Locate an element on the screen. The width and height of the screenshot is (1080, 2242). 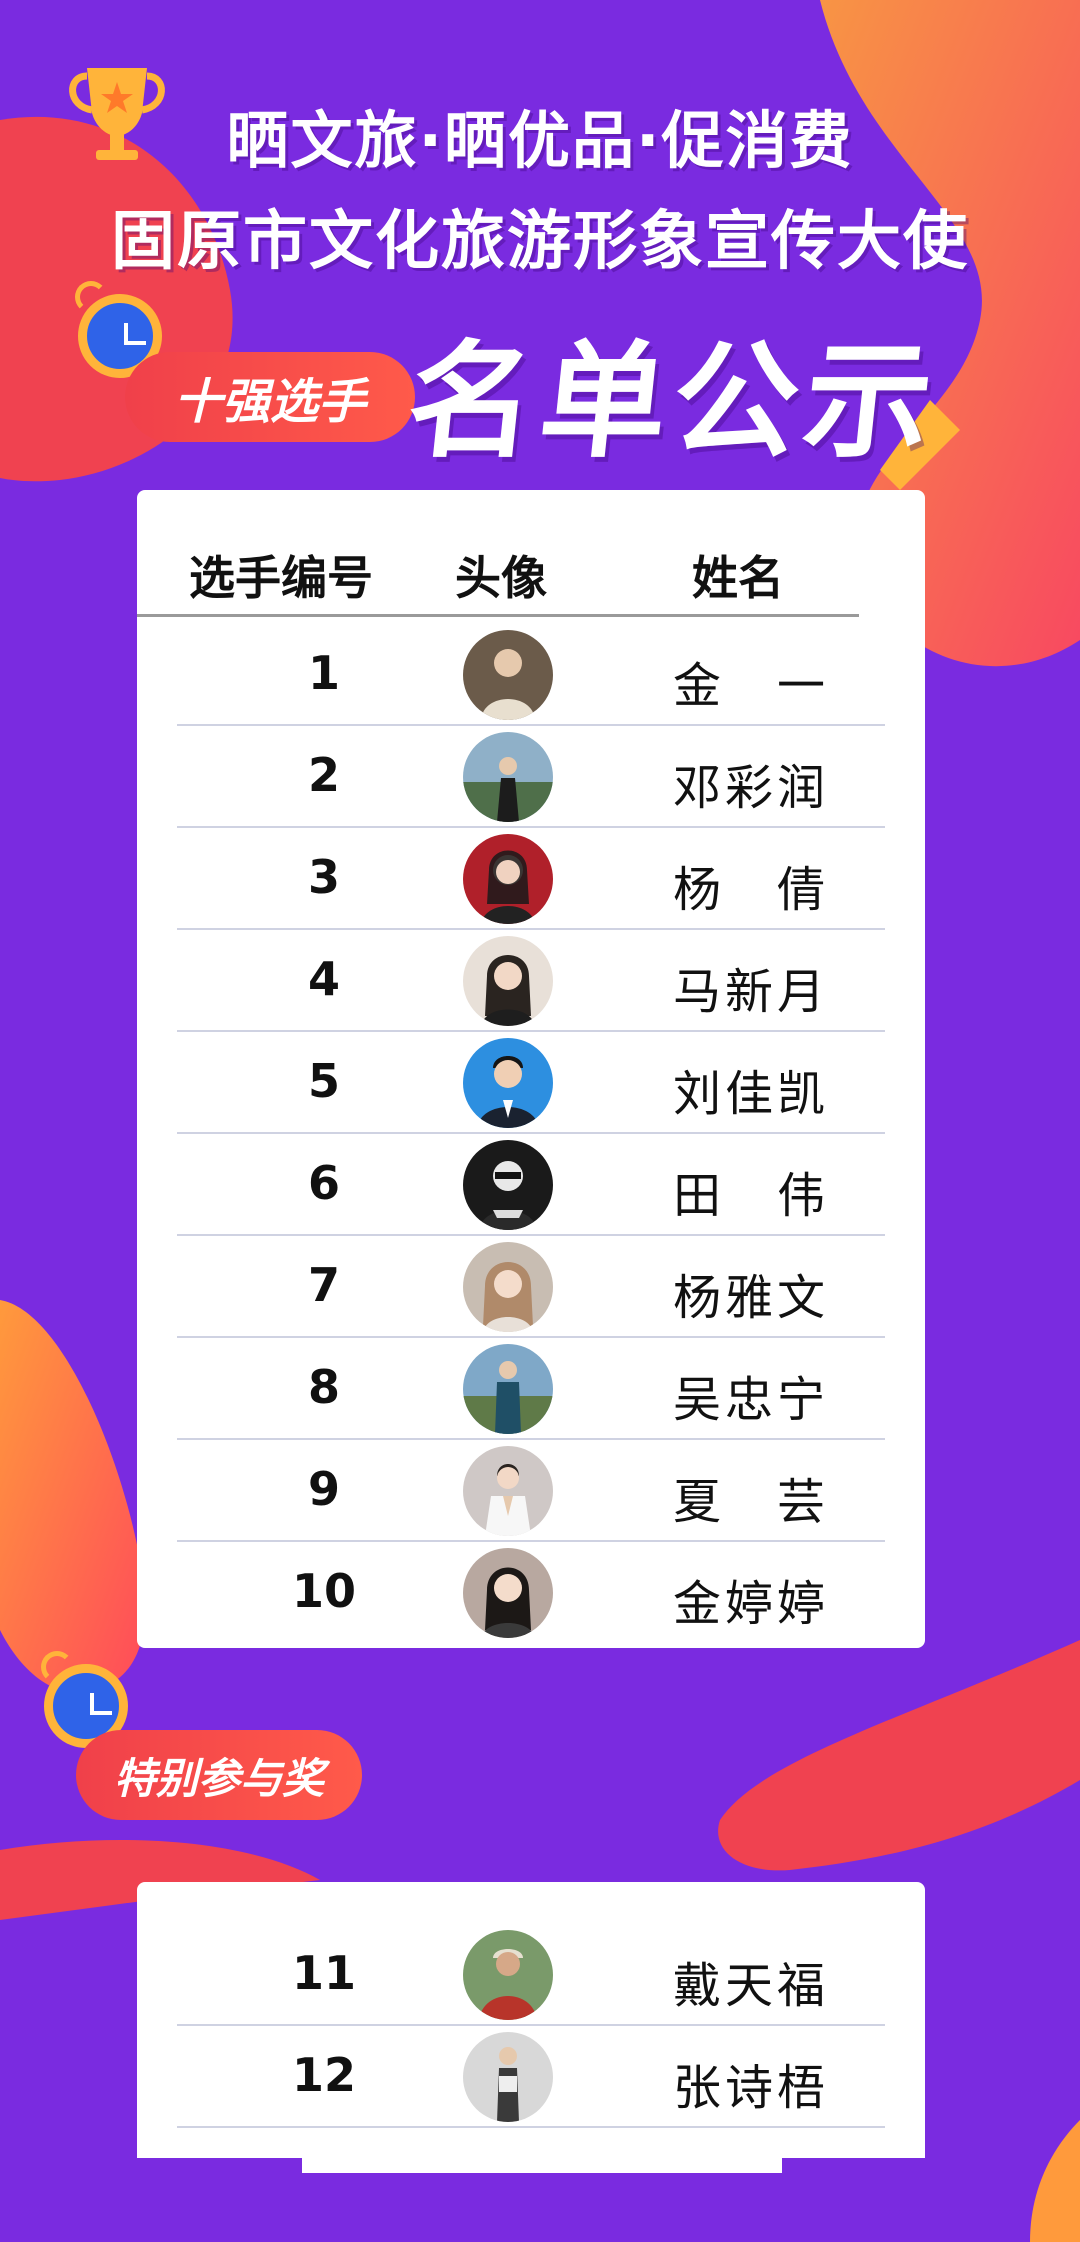
table-row: 4 马新月 is located at coordinates (531, 981).